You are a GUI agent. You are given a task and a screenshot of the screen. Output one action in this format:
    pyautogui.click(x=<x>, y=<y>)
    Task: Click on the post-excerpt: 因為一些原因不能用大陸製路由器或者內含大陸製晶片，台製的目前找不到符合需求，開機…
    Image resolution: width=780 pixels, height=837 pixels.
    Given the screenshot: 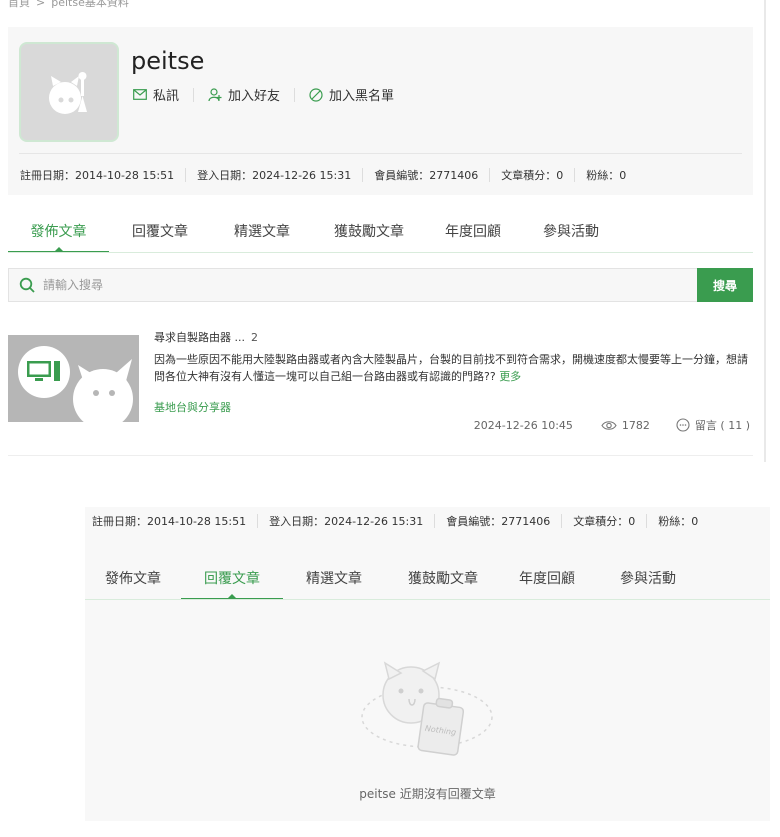 What is the action you would take?
    pyautogui.click(x=452, y=368)
    